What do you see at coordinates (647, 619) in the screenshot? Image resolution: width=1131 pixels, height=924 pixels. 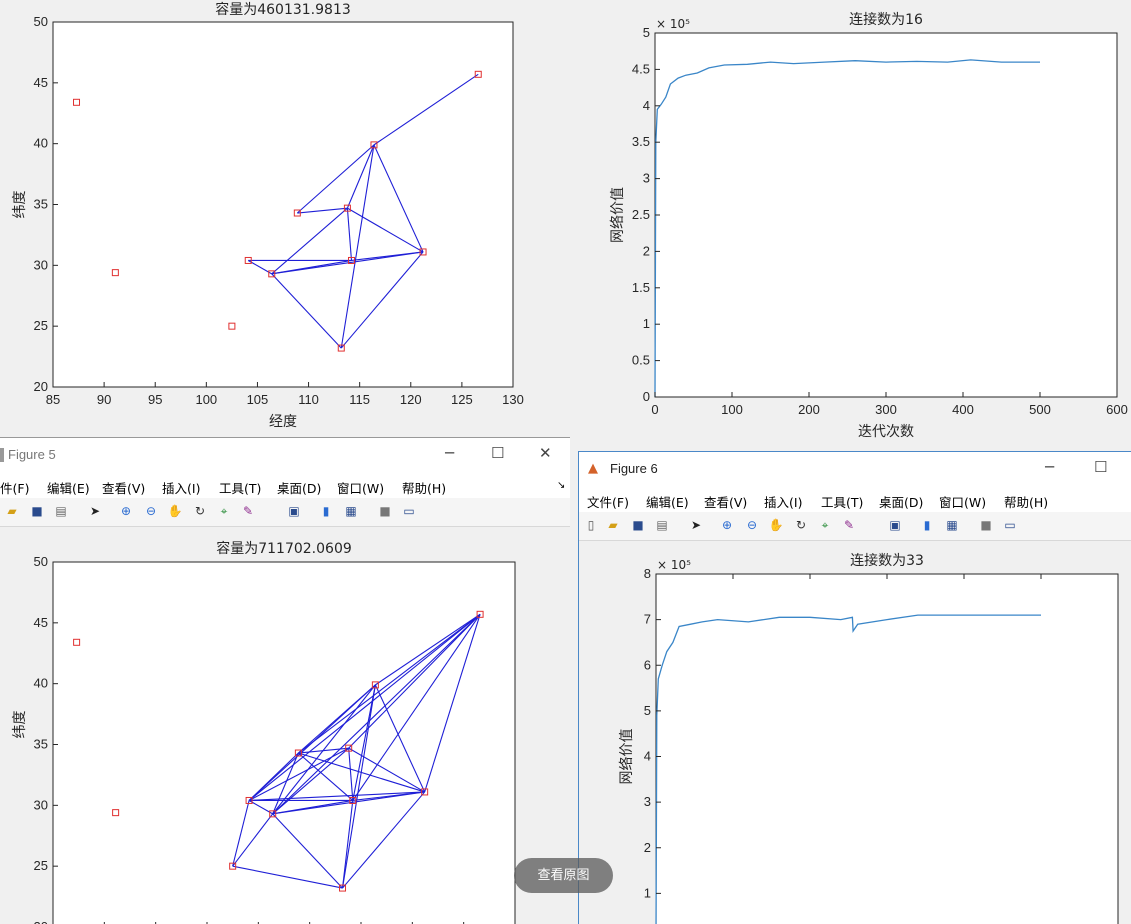 I see `y-tick-label: 7` at bounding box center [647, 619].